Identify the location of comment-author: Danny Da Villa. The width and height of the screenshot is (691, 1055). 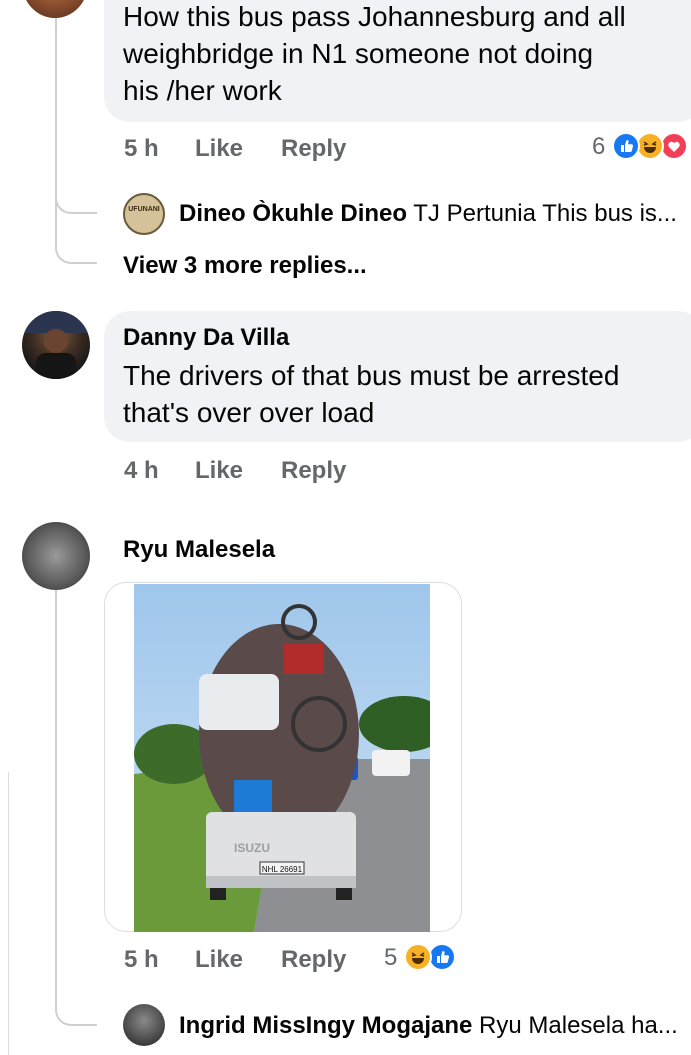
(206, 338).